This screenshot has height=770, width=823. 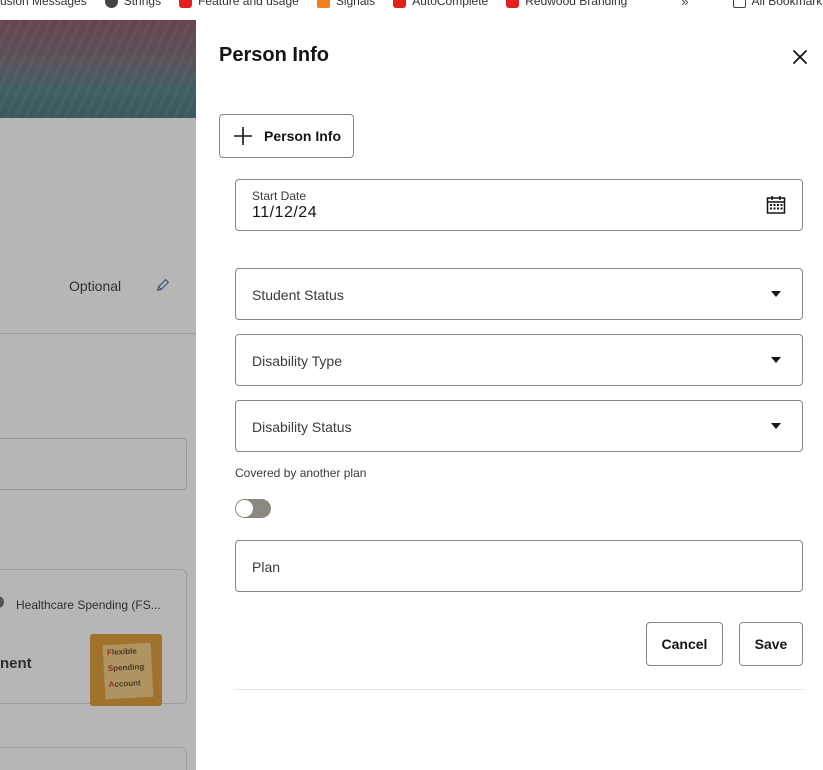 I want to click on close-icon, so click(x=800, y=57).